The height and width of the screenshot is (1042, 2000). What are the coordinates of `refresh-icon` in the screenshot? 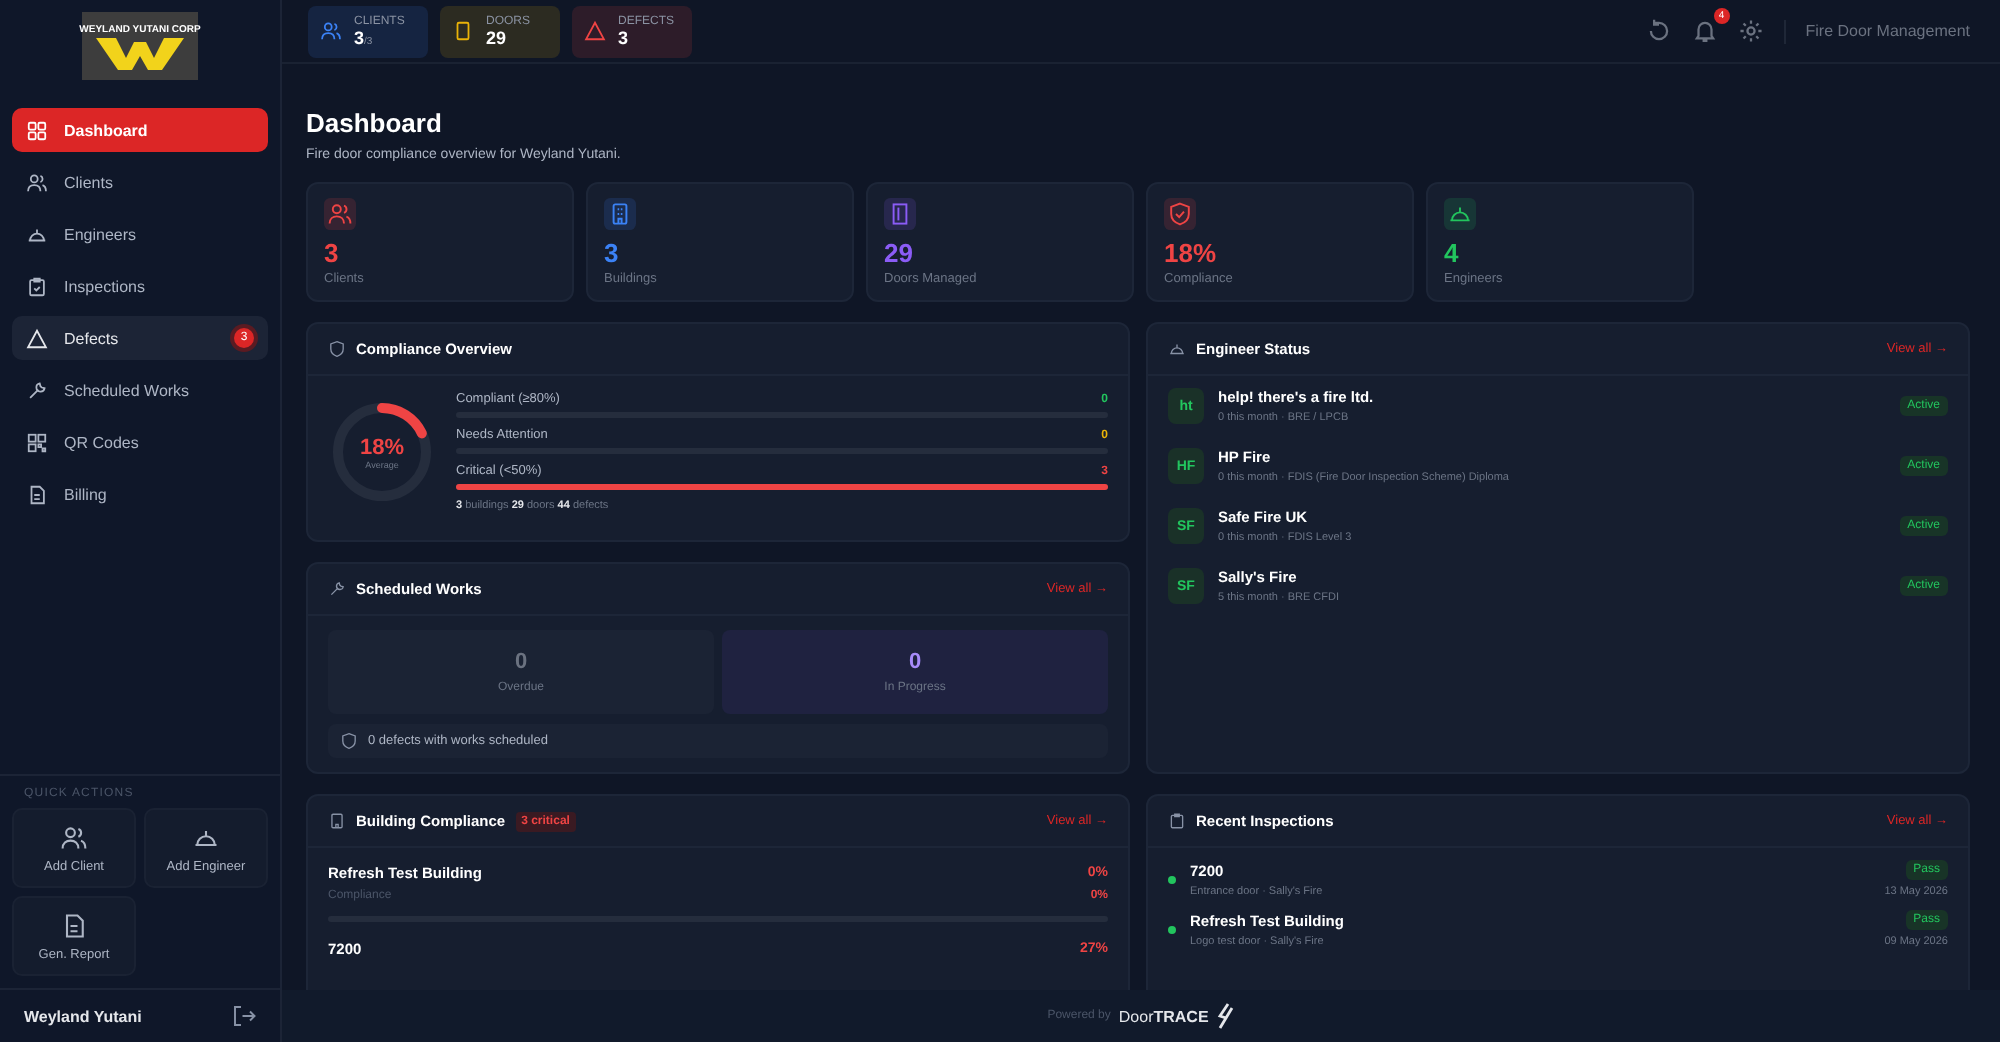 It's located at (1658, 31).